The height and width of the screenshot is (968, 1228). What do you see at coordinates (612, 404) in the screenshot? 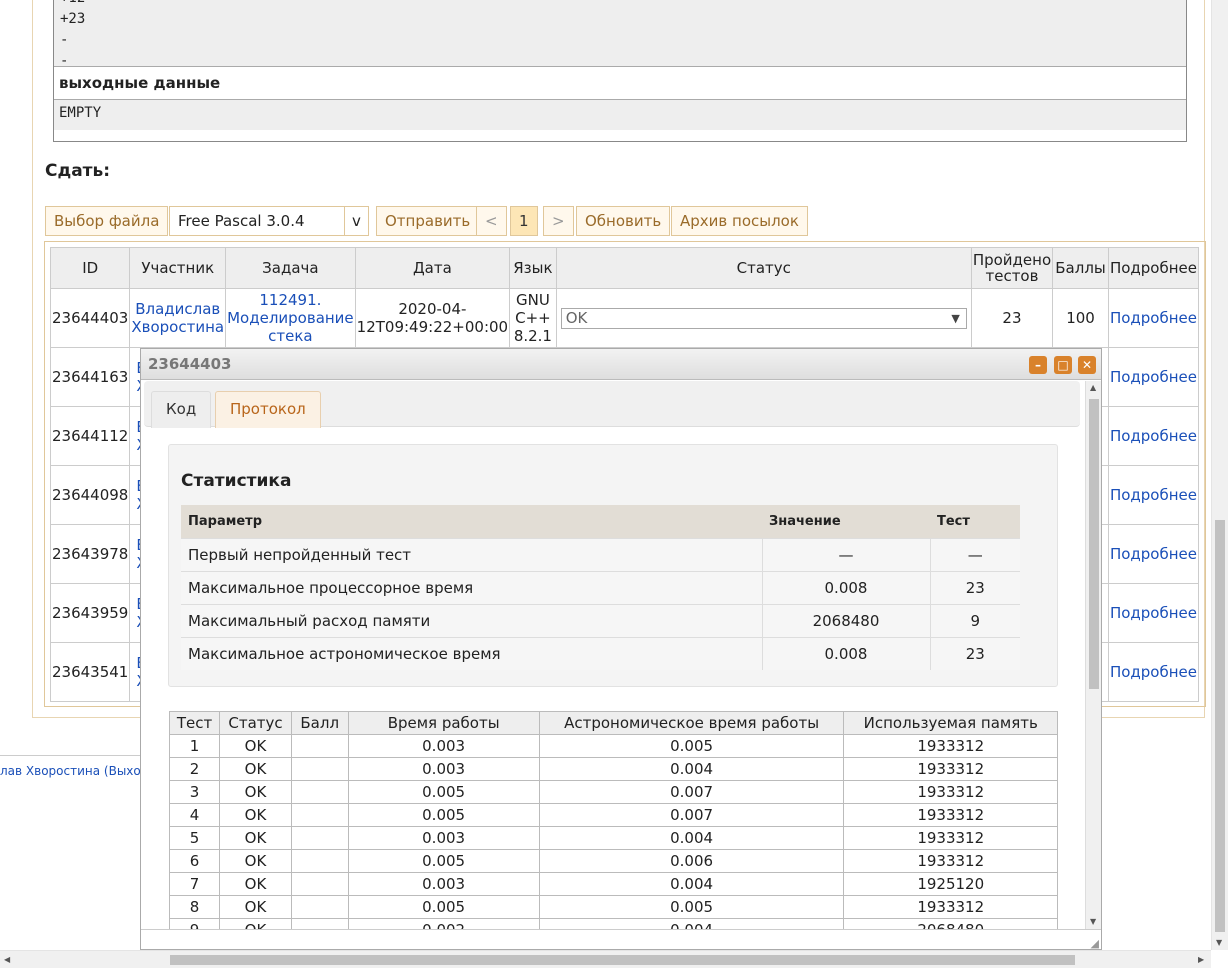
I see `tab-bar: Код Протокол` at bounding box center [612, 404].